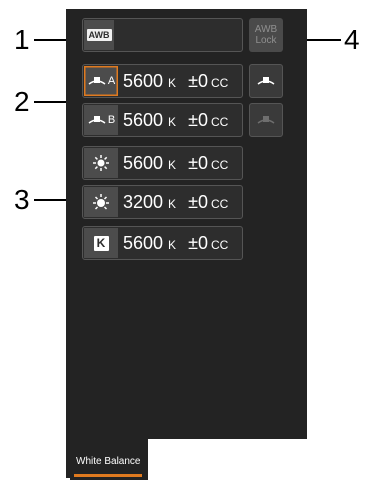  I want to click on wb-row-set-a-value: 5600 K ±0 CC, so click(176, 81).